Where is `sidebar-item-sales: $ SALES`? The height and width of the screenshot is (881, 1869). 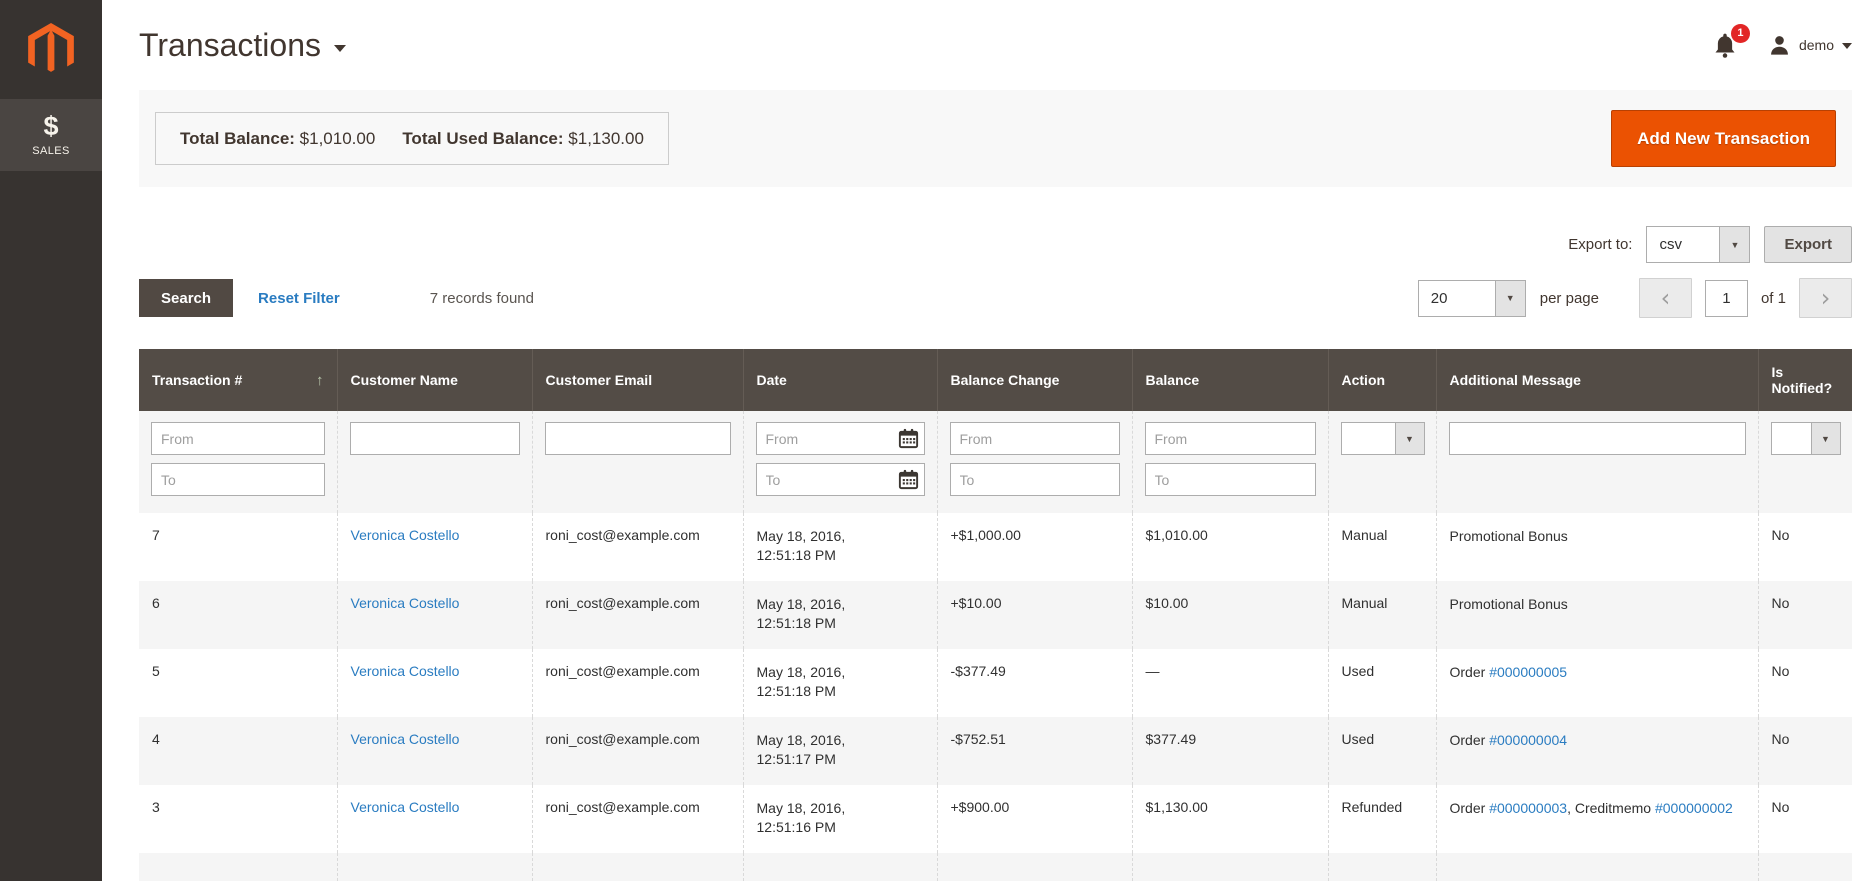
sidebar-item-sales: $ SALES is located at coordinates (51, 135).